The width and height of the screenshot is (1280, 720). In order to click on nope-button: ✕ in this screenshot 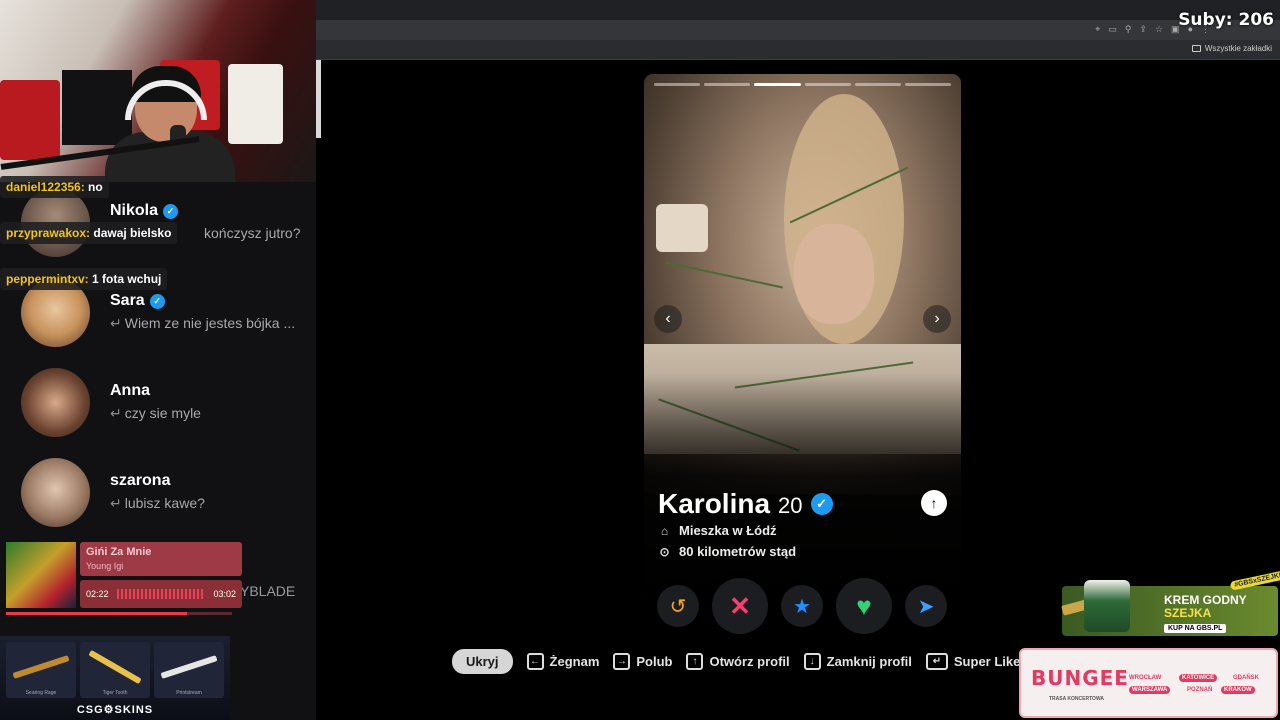, I will do `click(740, 606)`.